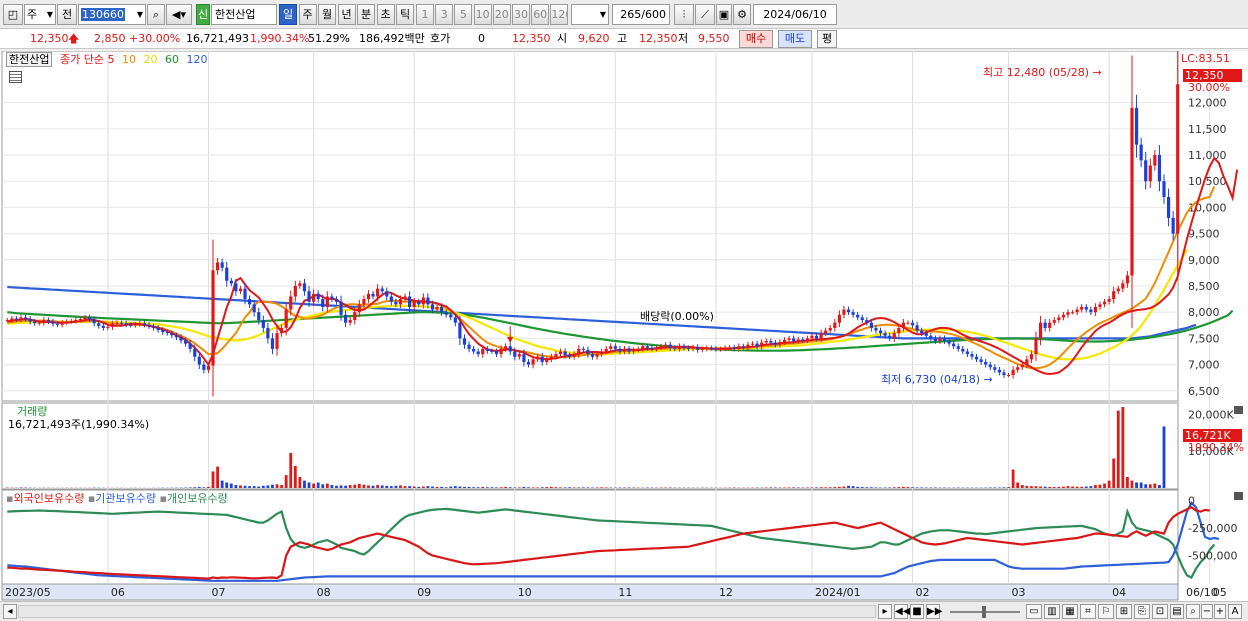 The height and width of the screenshot is (621, 1248). What do you see at coordinates (1235, 611) in the screenshot?
I see `font-size-icon: A` at bounding box center [1235, 611].